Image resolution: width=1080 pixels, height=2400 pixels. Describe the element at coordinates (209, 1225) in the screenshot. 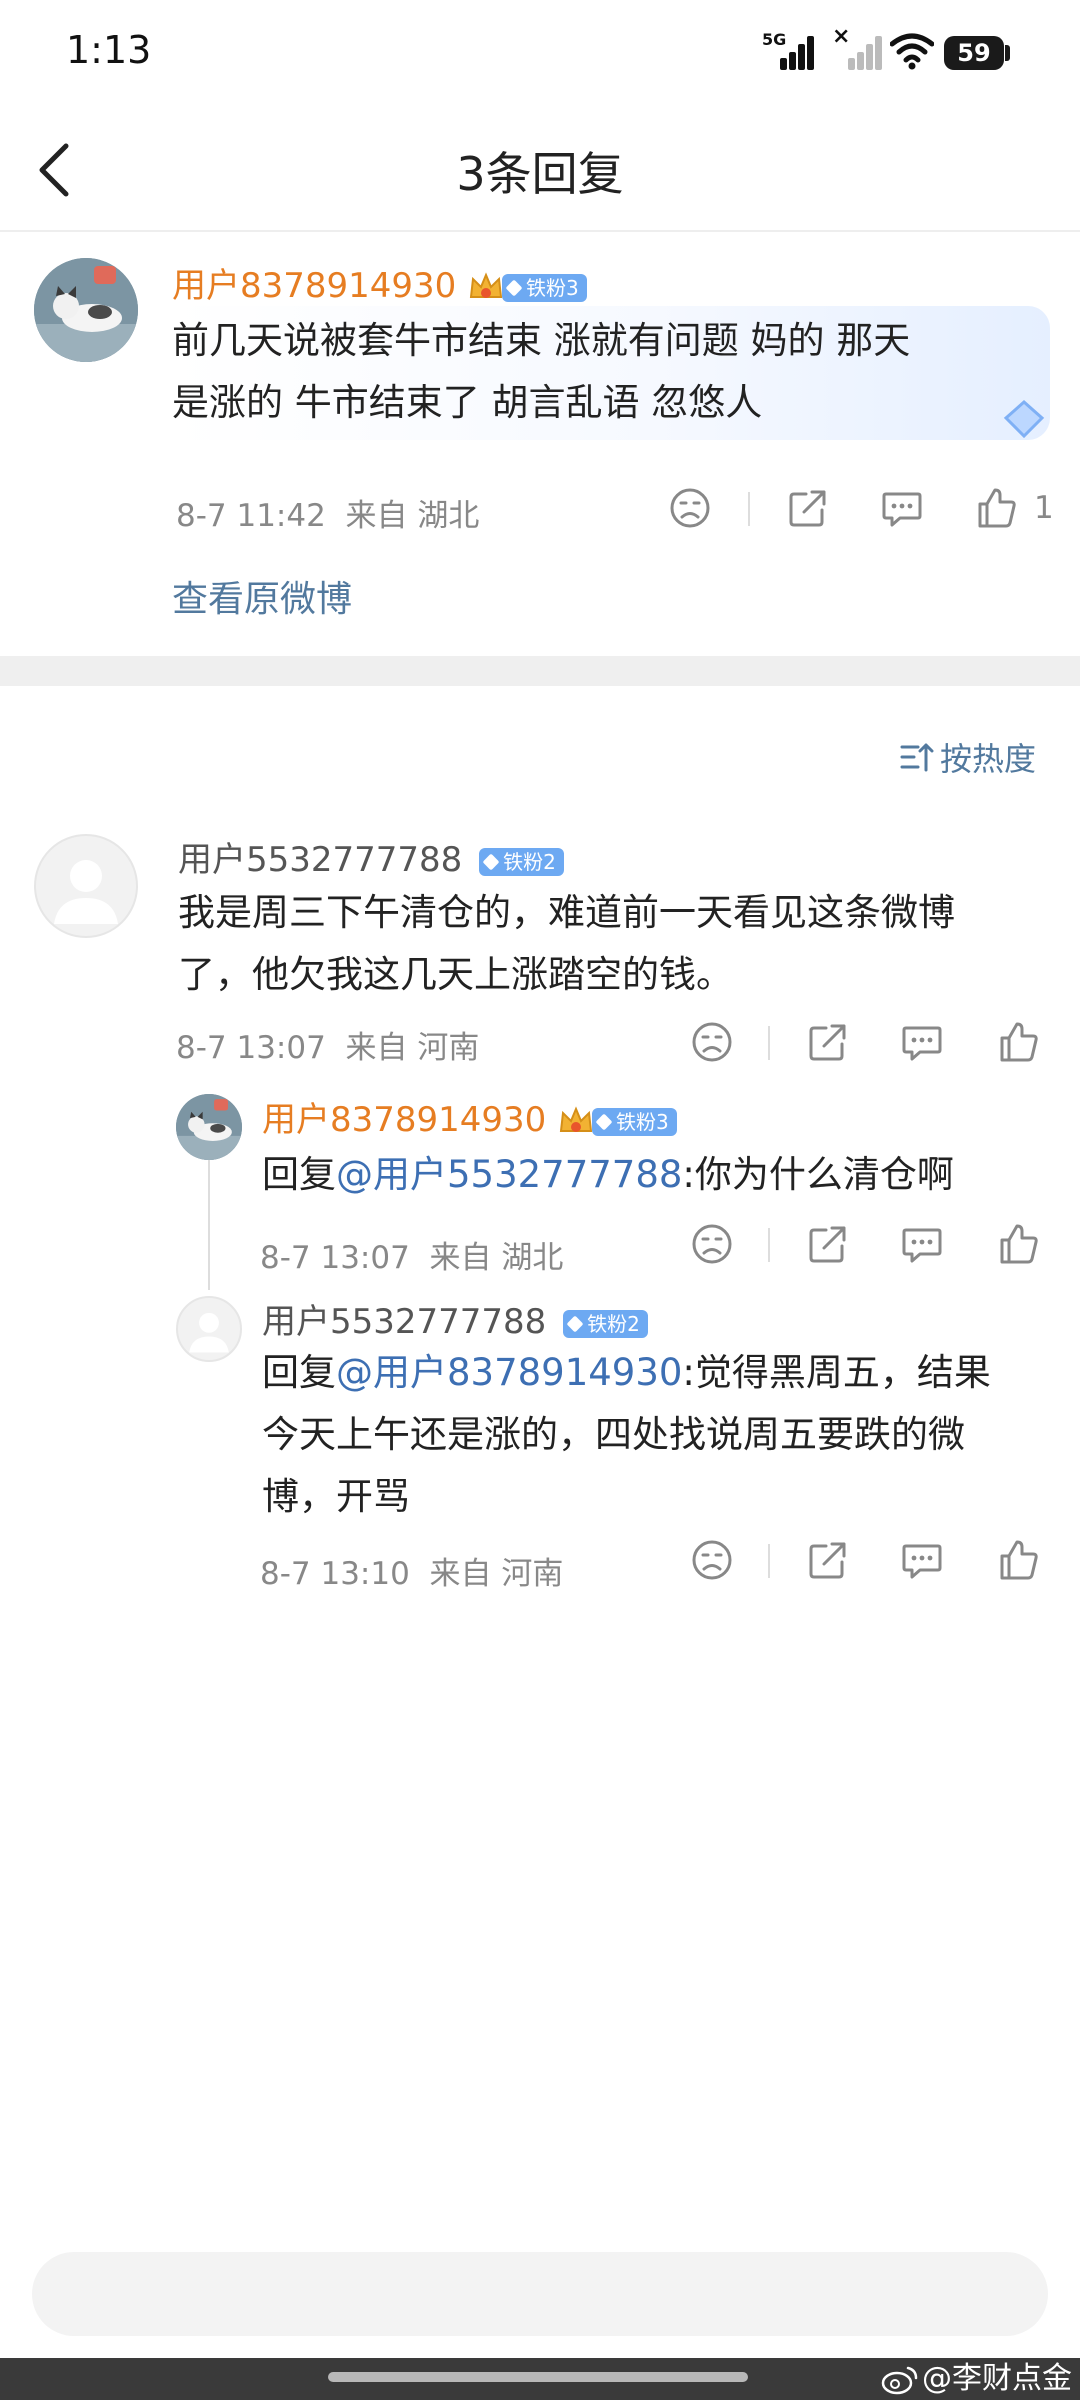

I see `thread-line` at that location.